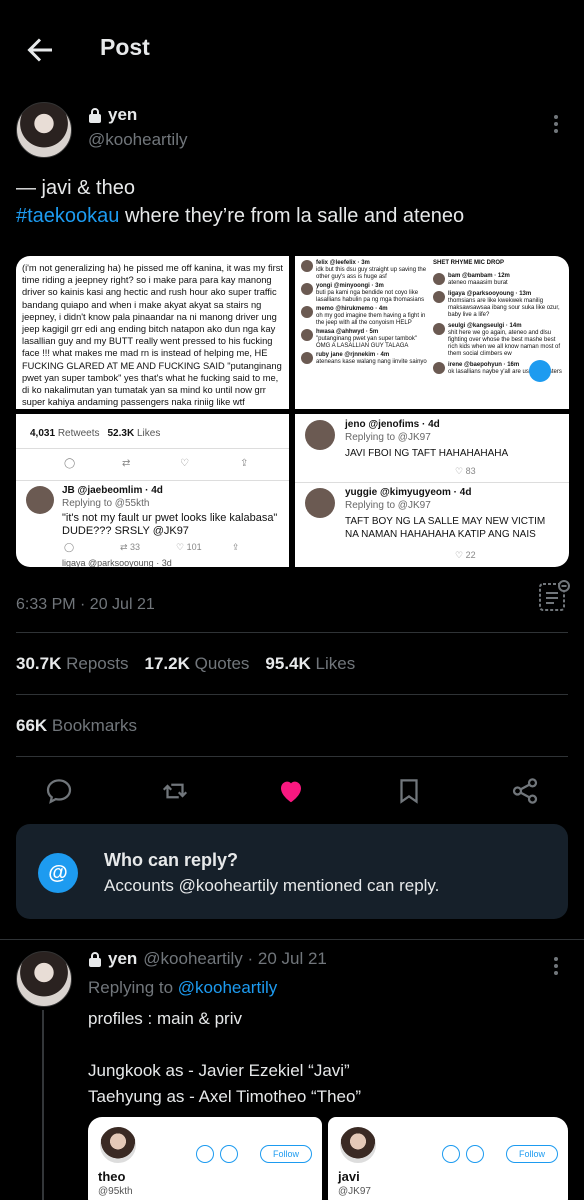  What do you see at coordinates (137, 140) in the screenshot?
I see `author-handle: @kooheartily` at bounding box center [137, 140].